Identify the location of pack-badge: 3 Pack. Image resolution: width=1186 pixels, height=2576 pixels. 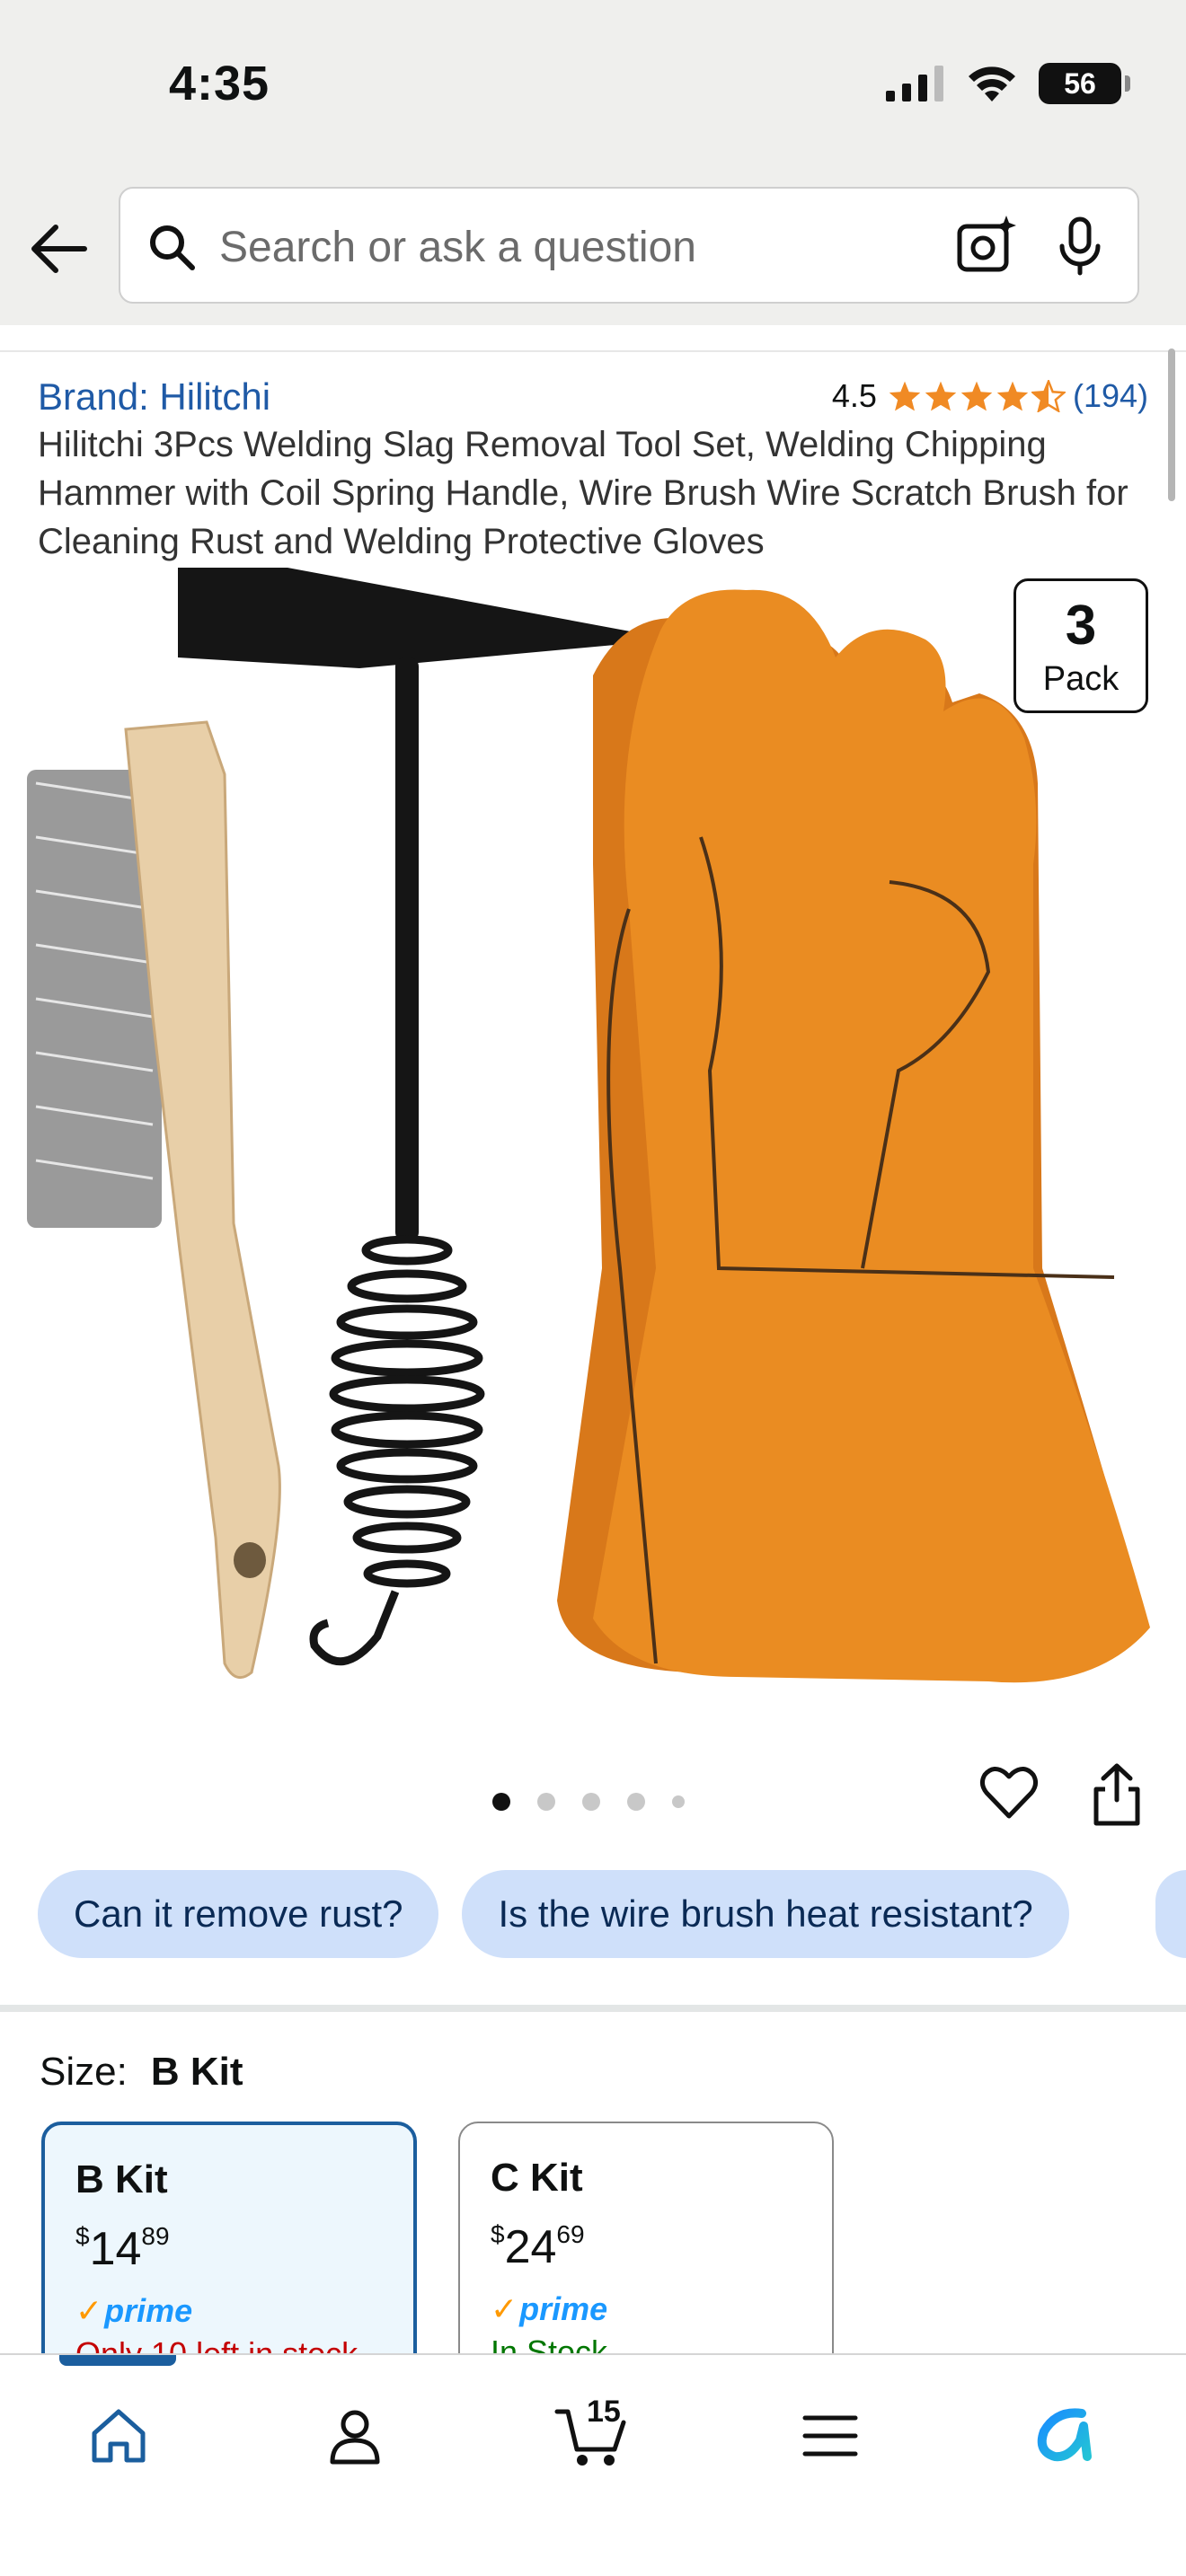
(1080, 645).